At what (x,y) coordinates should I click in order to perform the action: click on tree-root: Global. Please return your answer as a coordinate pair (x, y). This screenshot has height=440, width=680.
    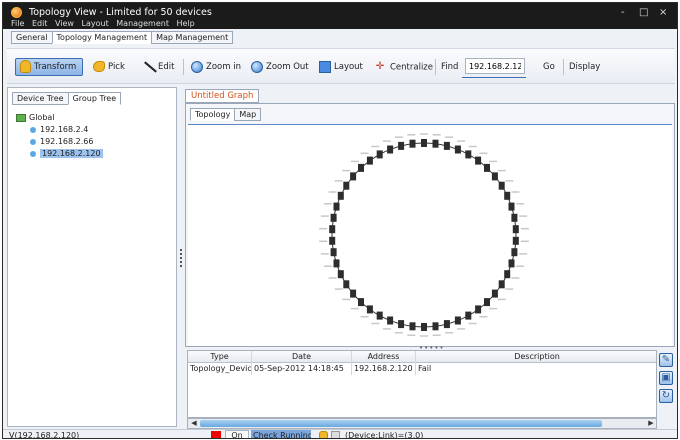
    Looking at the image, I should click on (59, 118).